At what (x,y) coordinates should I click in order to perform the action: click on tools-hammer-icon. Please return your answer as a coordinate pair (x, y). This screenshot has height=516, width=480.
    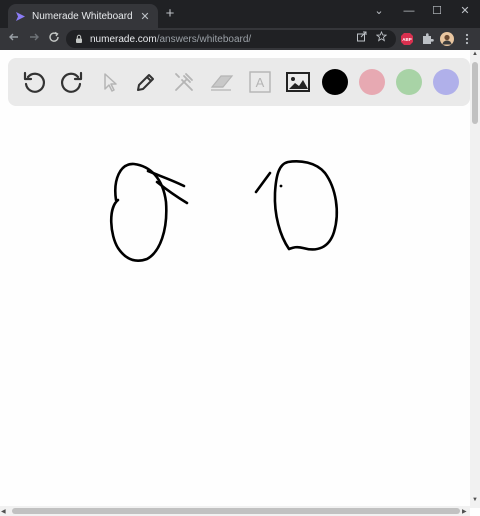
    Looking at the image, I should click on (184, 82).